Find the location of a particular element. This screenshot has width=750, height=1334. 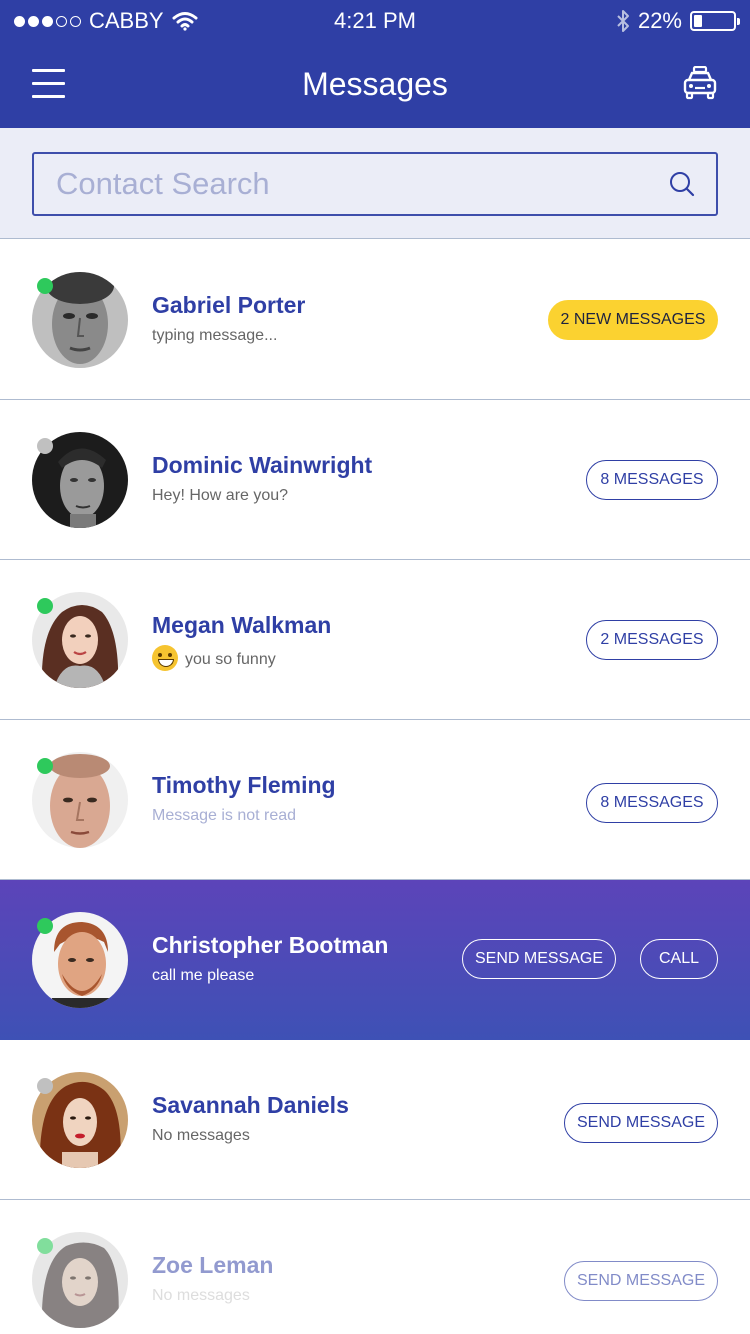

contact-name: Christopher Bootman is located at coordinates (270, 945).